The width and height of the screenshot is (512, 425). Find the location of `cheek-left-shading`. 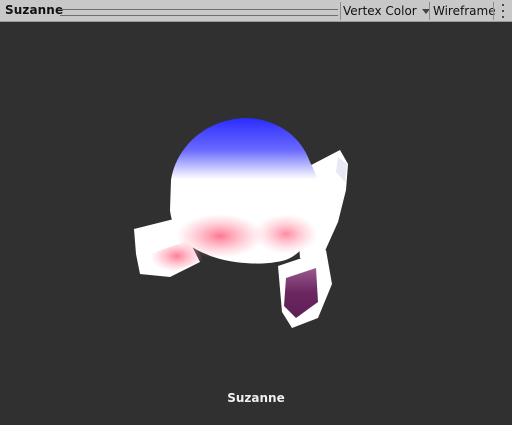

cheek-left-shading is located at coordinates (220, 236).